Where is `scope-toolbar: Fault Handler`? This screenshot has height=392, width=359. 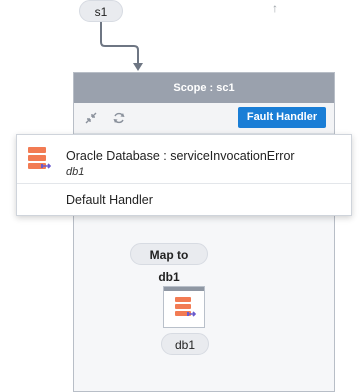 scope-toolbar: Fault Handler is located at coordinates (204, 118).